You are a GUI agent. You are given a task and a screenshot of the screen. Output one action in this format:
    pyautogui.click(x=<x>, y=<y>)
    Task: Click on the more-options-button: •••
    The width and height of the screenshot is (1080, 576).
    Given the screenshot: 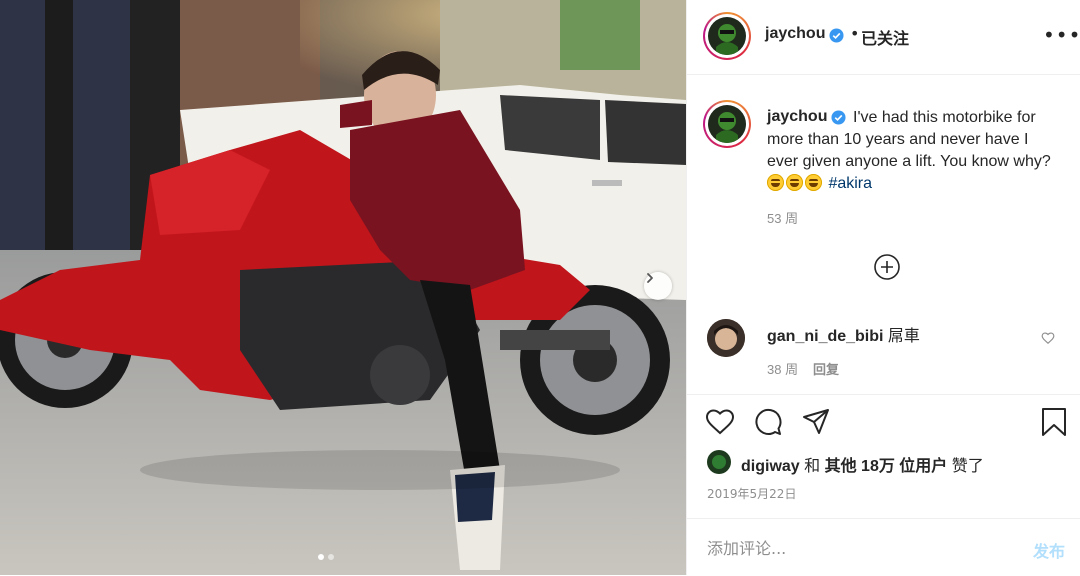 What is the action you would take?
    pyautogui.click(x=1061, y=35)
    